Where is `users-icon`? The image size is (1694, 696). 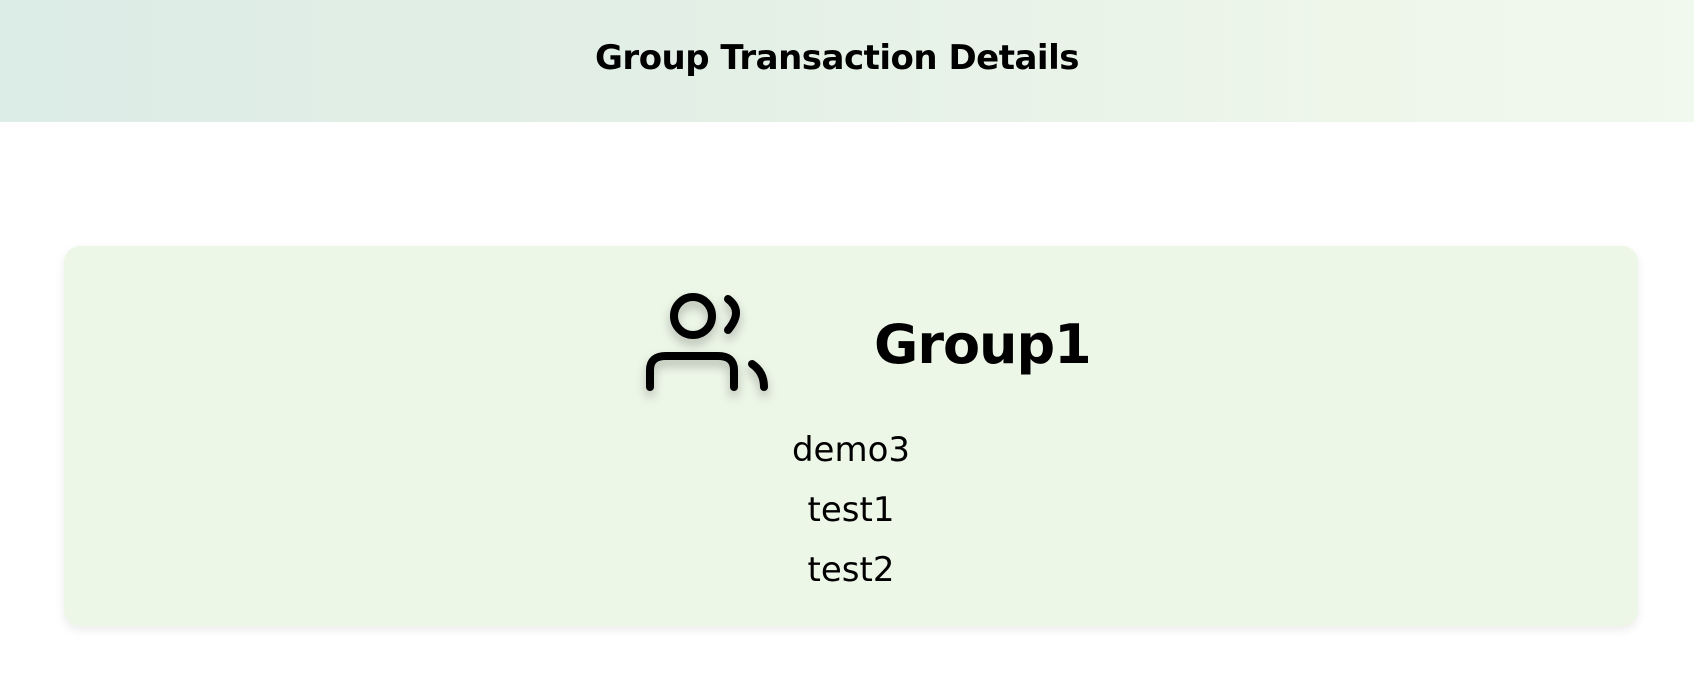
users-icon is located at coordinates (707, 342).